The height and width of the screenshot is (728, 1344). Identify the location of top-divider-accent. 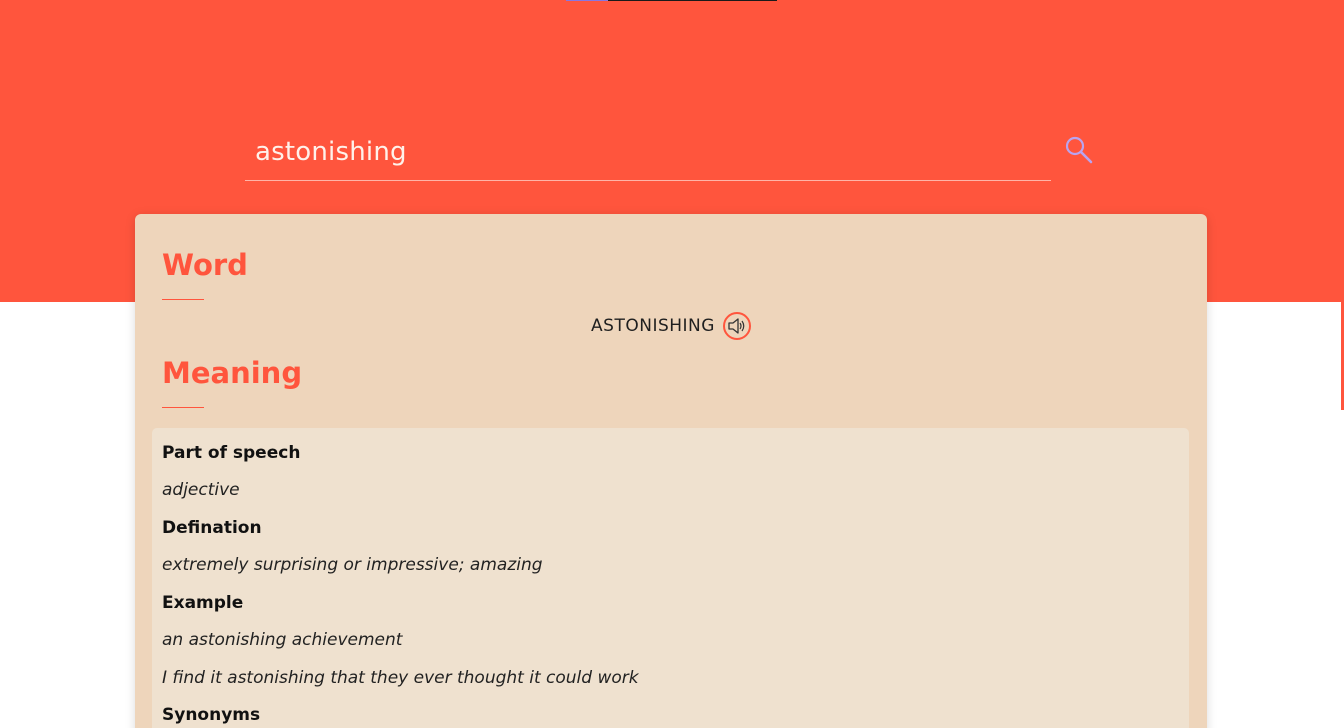
(587, 0).